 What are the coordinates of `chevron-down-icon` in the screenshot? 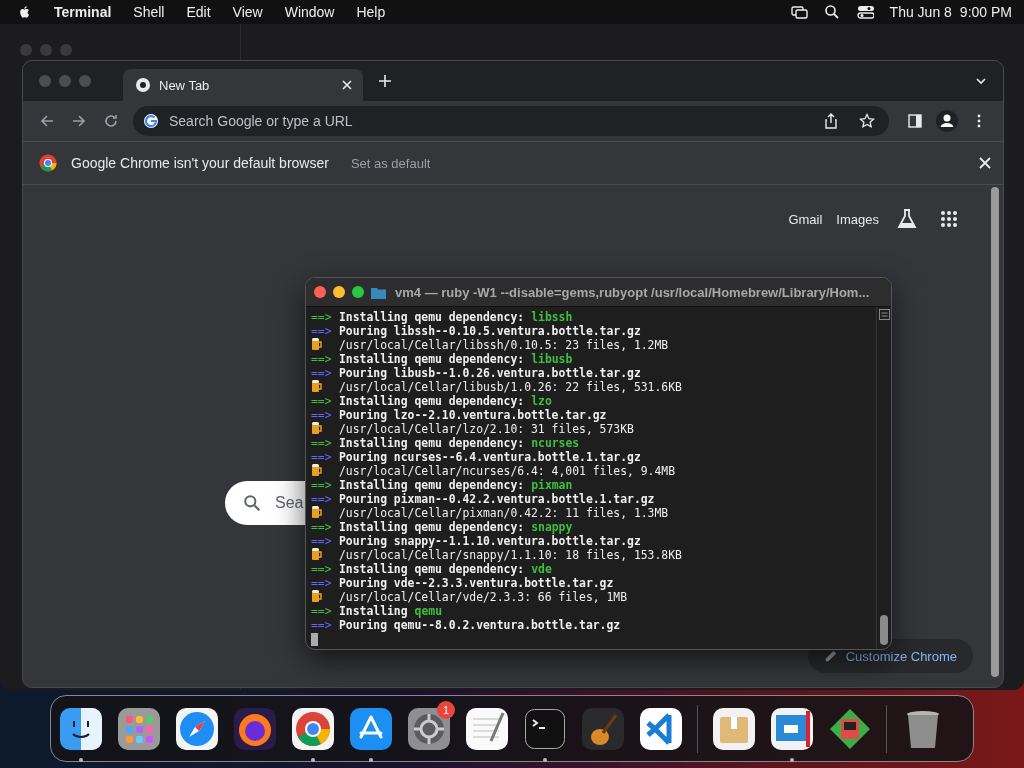 It's located at (981, 81).